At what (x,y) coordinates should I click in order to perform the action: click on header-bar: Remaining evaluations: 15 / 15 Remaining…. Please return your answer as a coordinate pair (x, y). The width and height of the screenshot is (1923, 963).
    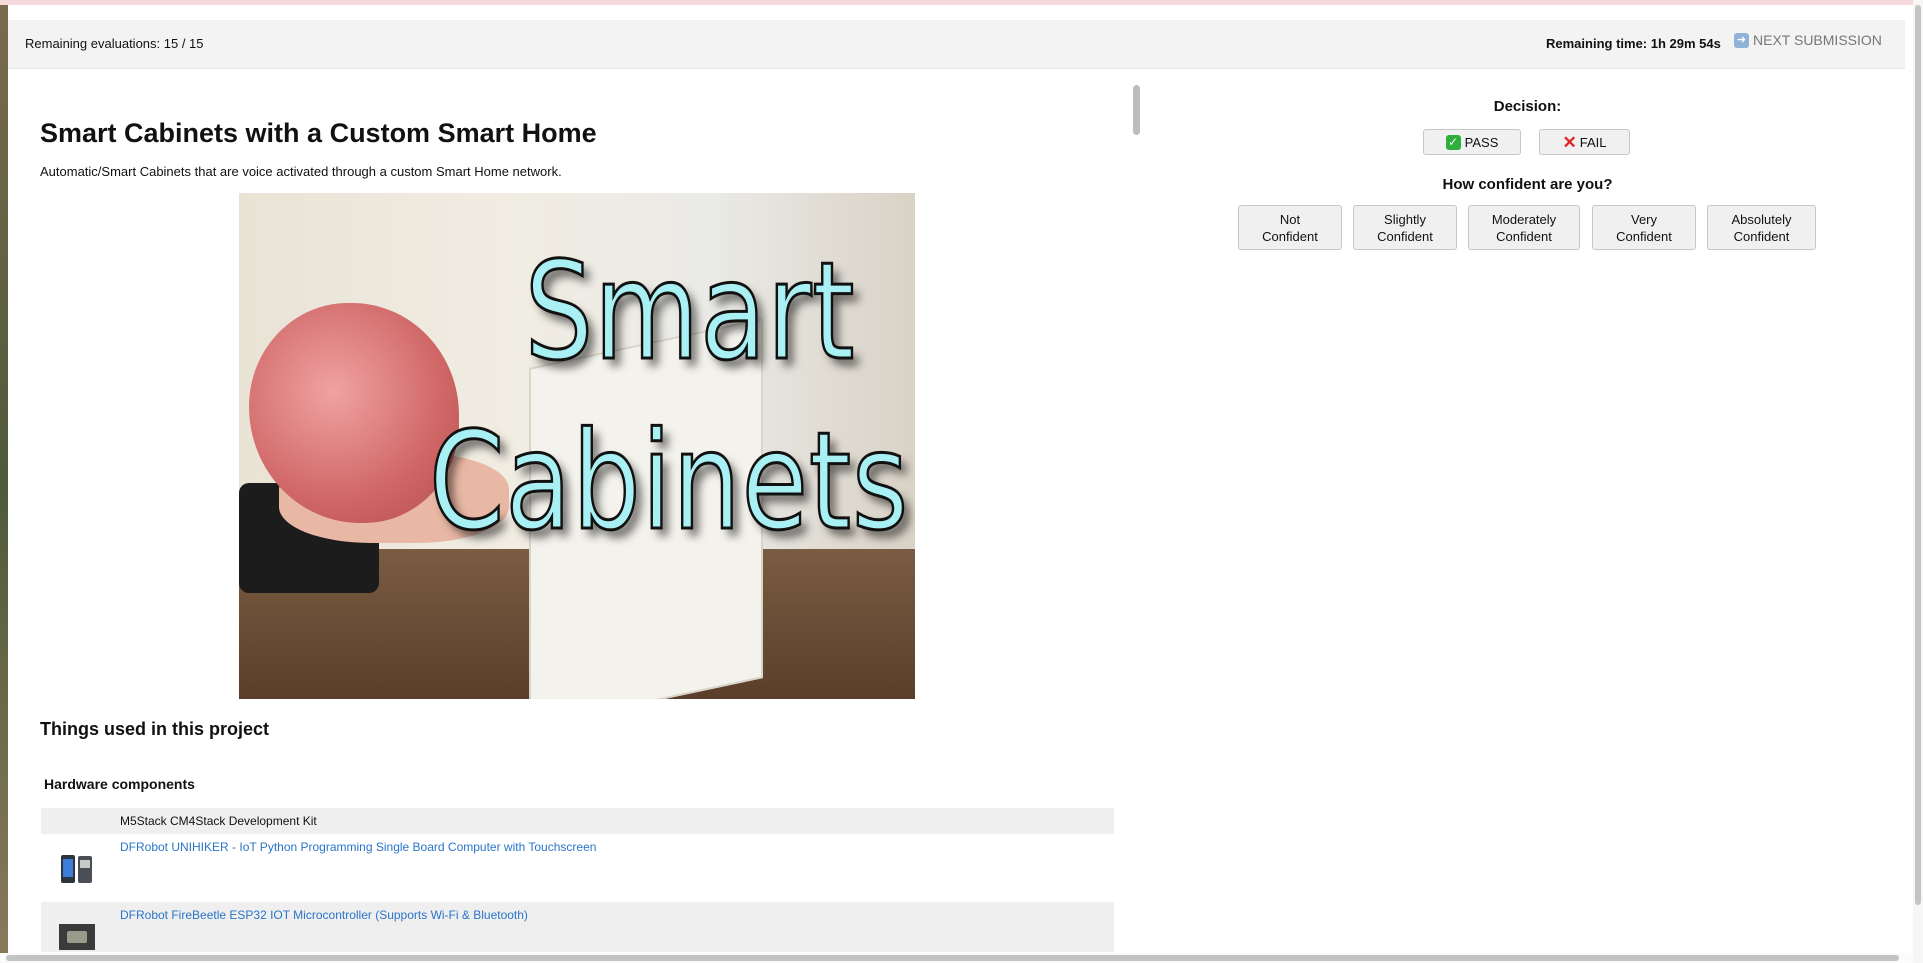
    Looking at the image, I should click on (956, 44).